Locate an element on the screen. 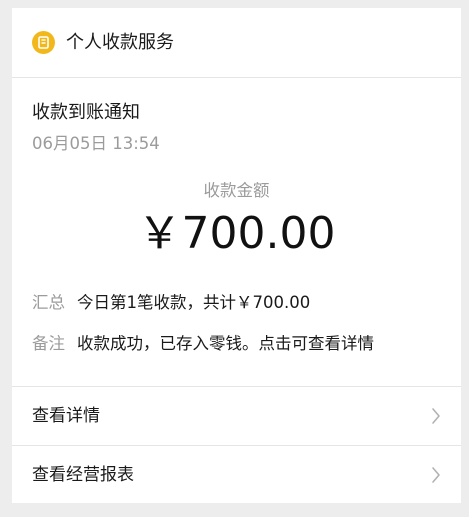  amount-label: 收款金额 is located at coordinates (236, 190).